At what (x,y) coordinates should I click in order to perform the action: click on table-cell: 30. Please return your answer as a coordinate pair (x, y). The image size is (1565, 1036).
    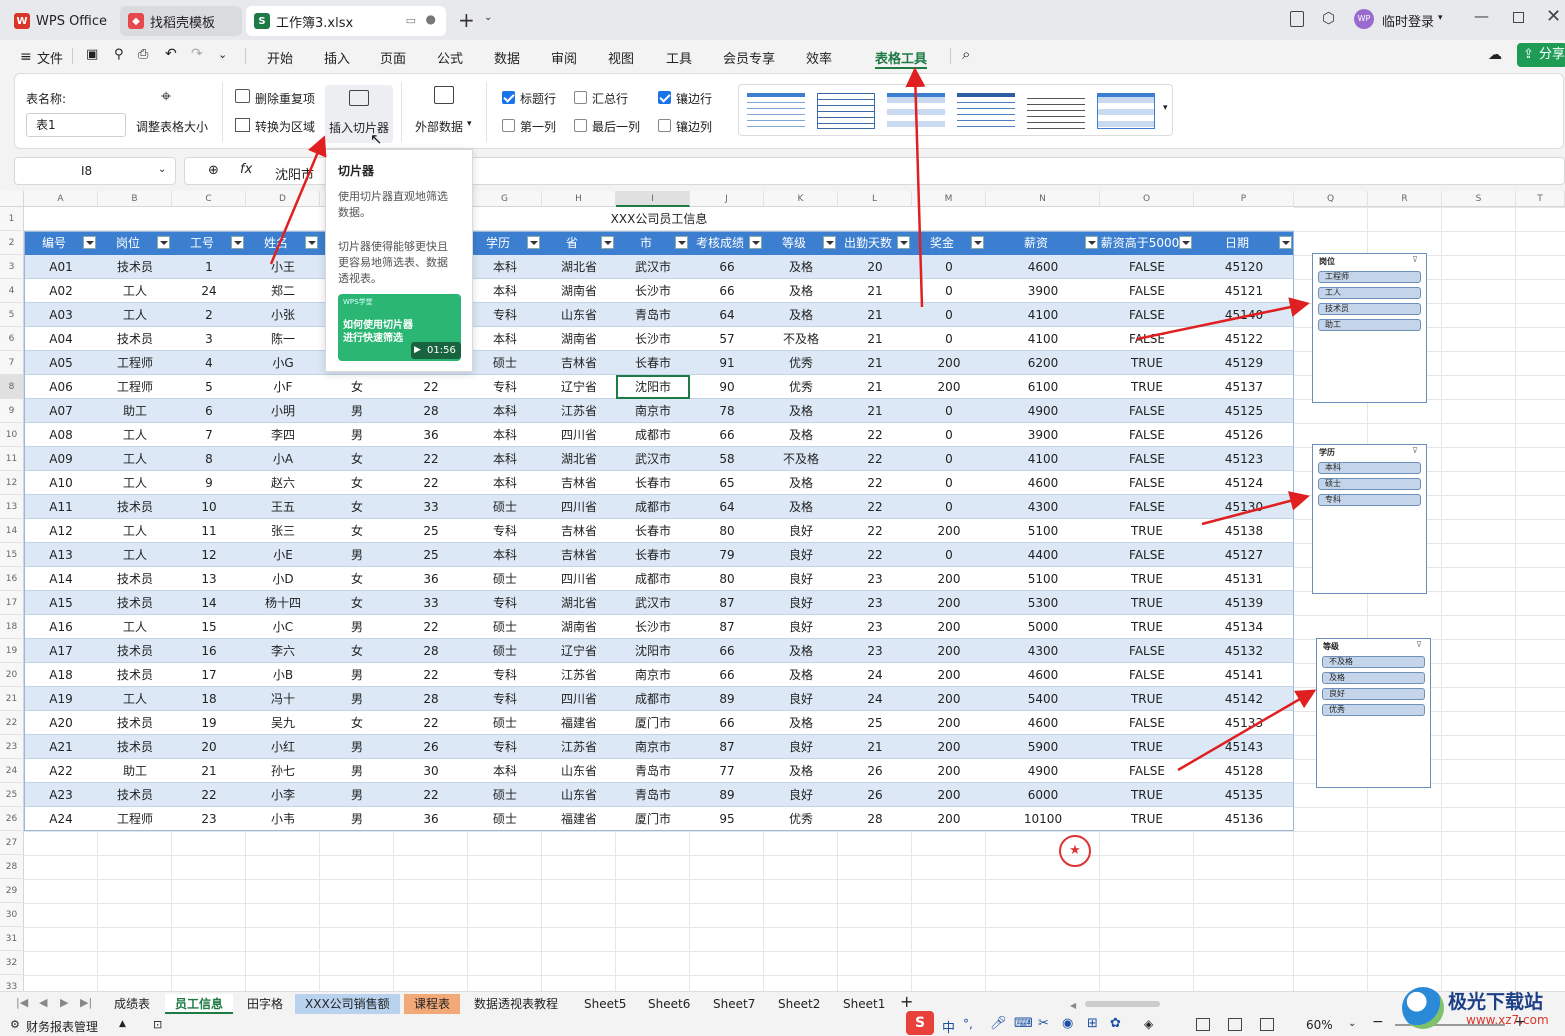
    Looking at the image, I should click on (431, 771).